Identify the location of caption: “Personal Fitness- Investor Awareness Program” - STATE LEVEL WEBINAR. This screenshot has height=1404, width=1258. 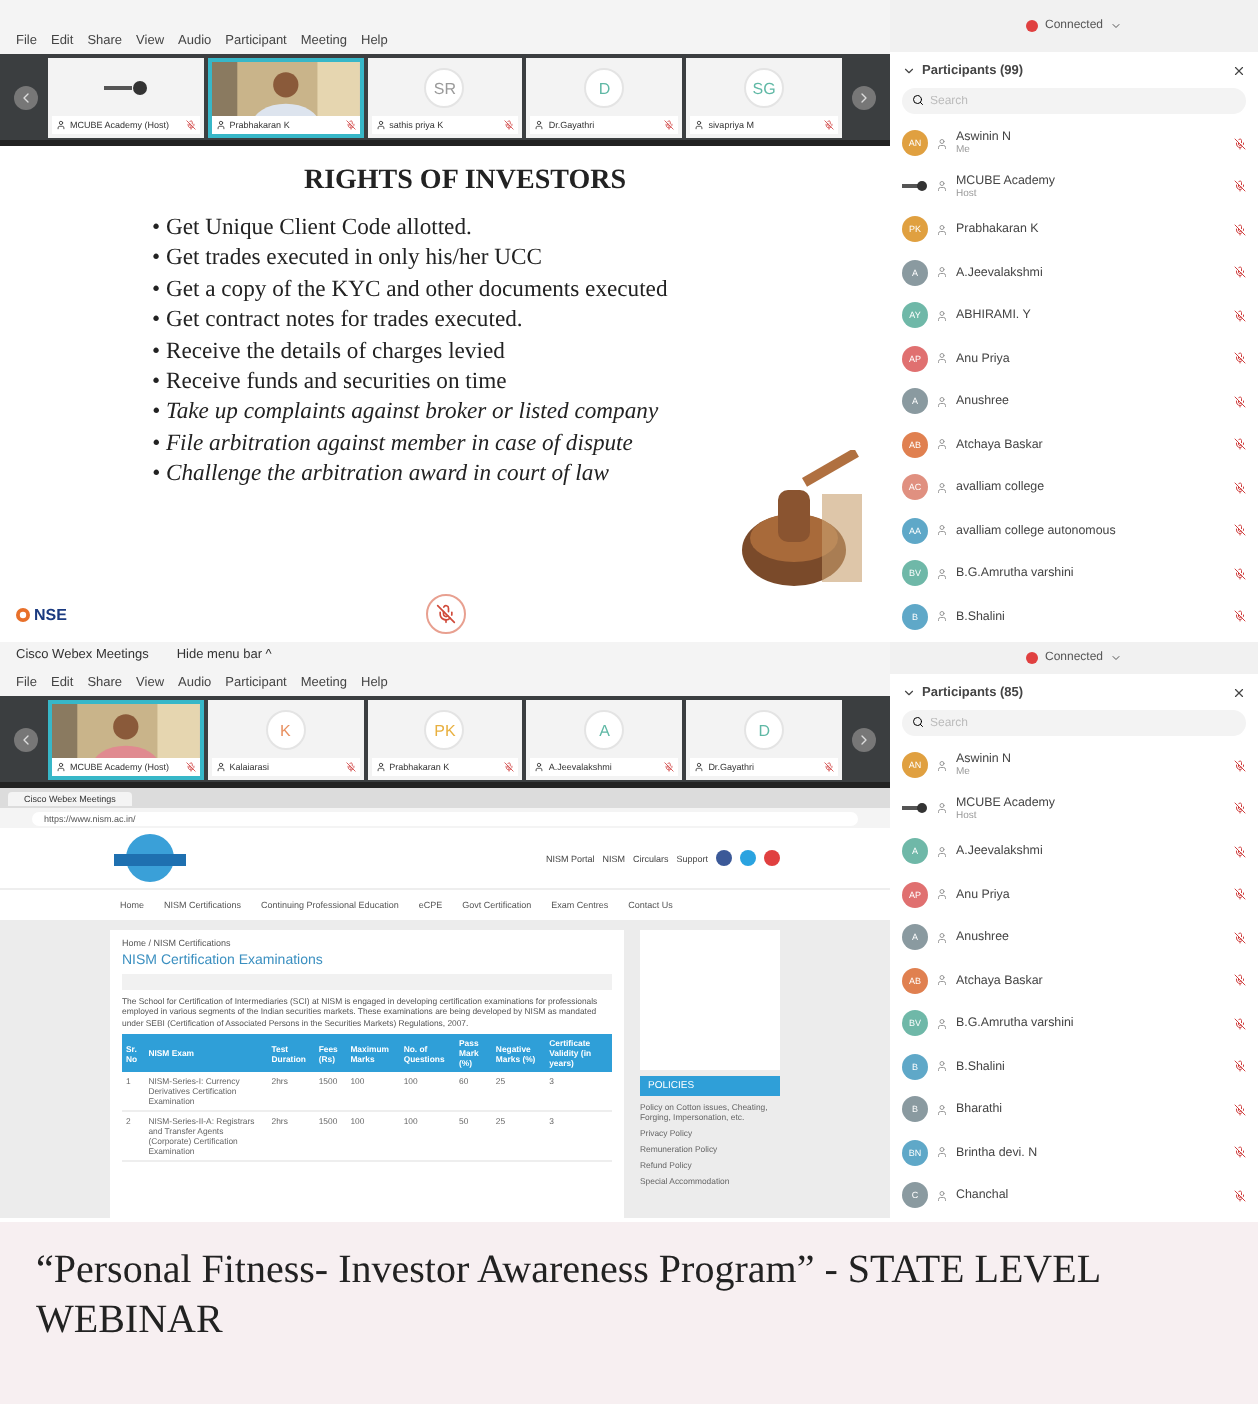
(568, 1295).